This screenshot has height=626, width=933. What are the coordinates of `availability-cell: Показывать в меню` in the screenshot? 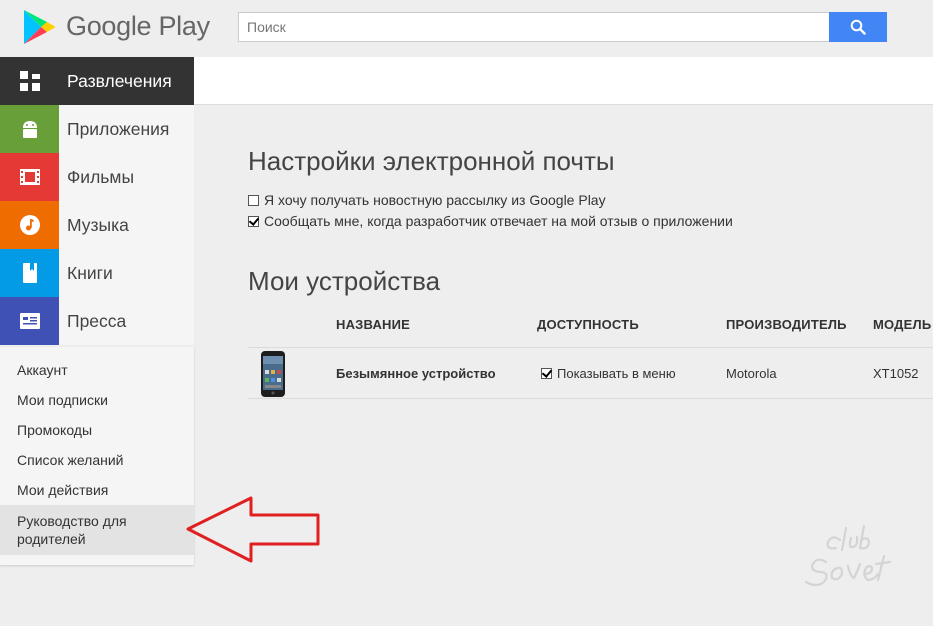 It's located at (608, 373).